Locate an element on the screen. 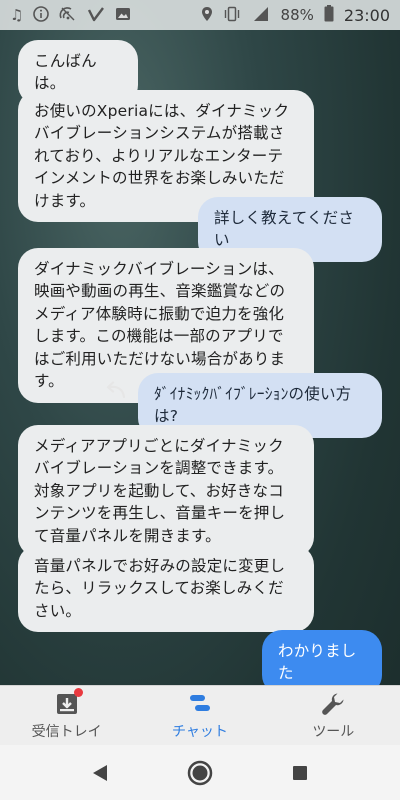 Image resolution: width=400 pixels, height=800 pixels. battery-percentage: 88% is located at coordinates (297, 15).